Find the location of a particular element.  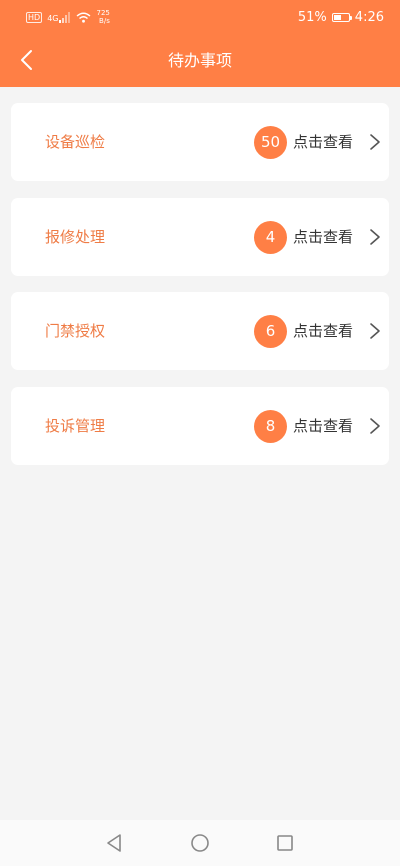

wifi-icon is located at coordinates (84, 17).